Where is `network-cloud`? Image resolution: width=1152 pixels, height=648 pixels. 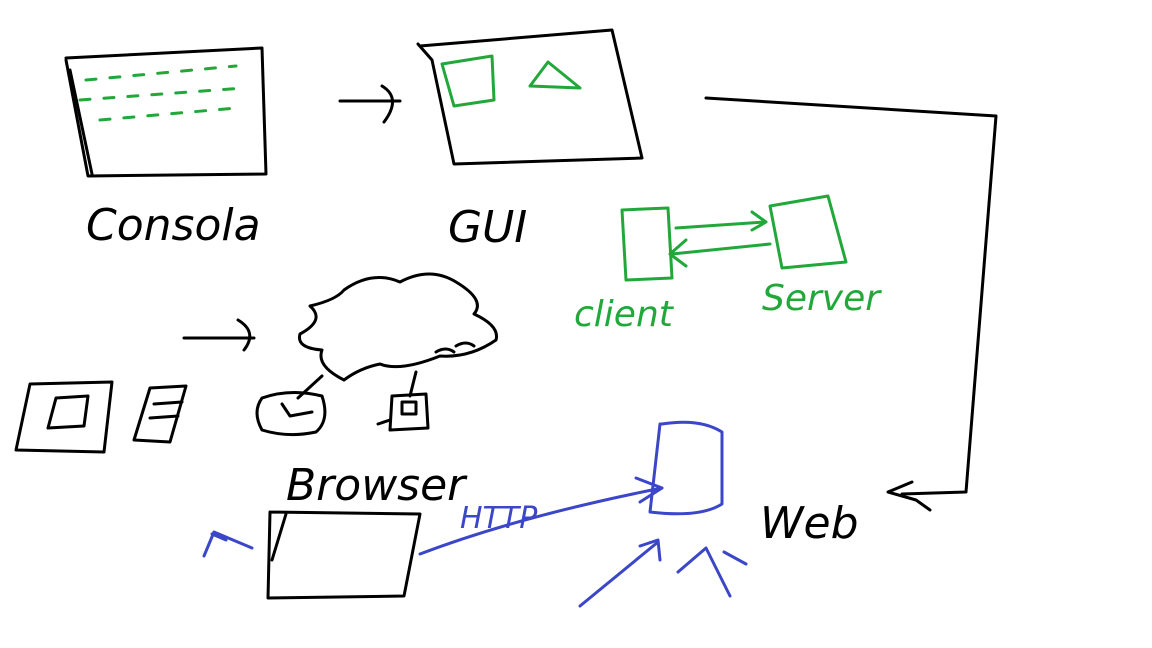 network-cloud is located at coordinates (340, 336).